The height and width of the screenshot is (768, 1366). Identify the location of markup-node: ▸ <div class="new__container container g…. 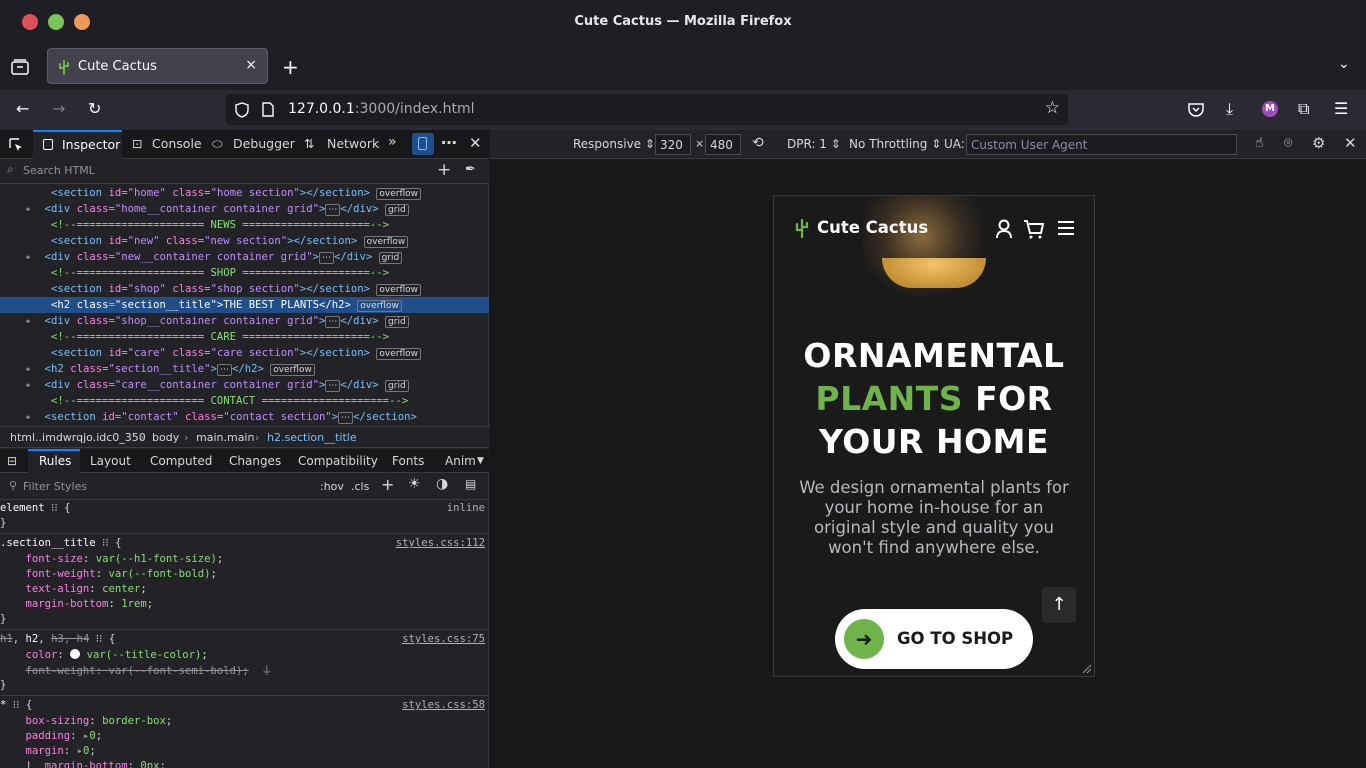
(244, 257).